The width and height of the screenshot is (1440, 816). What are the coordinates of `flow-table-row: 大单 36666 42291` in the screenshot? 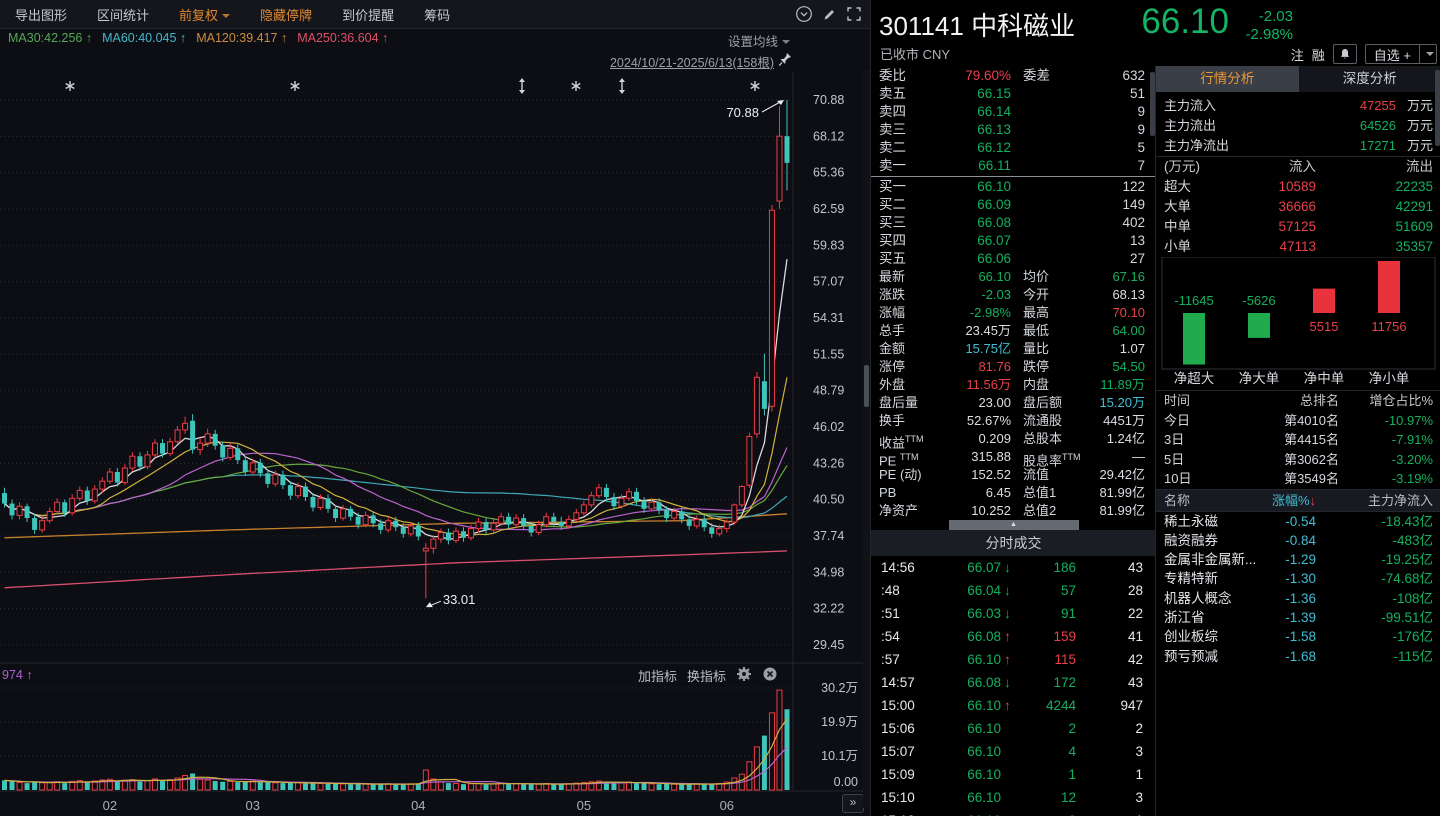 It's located at (1298, 206).